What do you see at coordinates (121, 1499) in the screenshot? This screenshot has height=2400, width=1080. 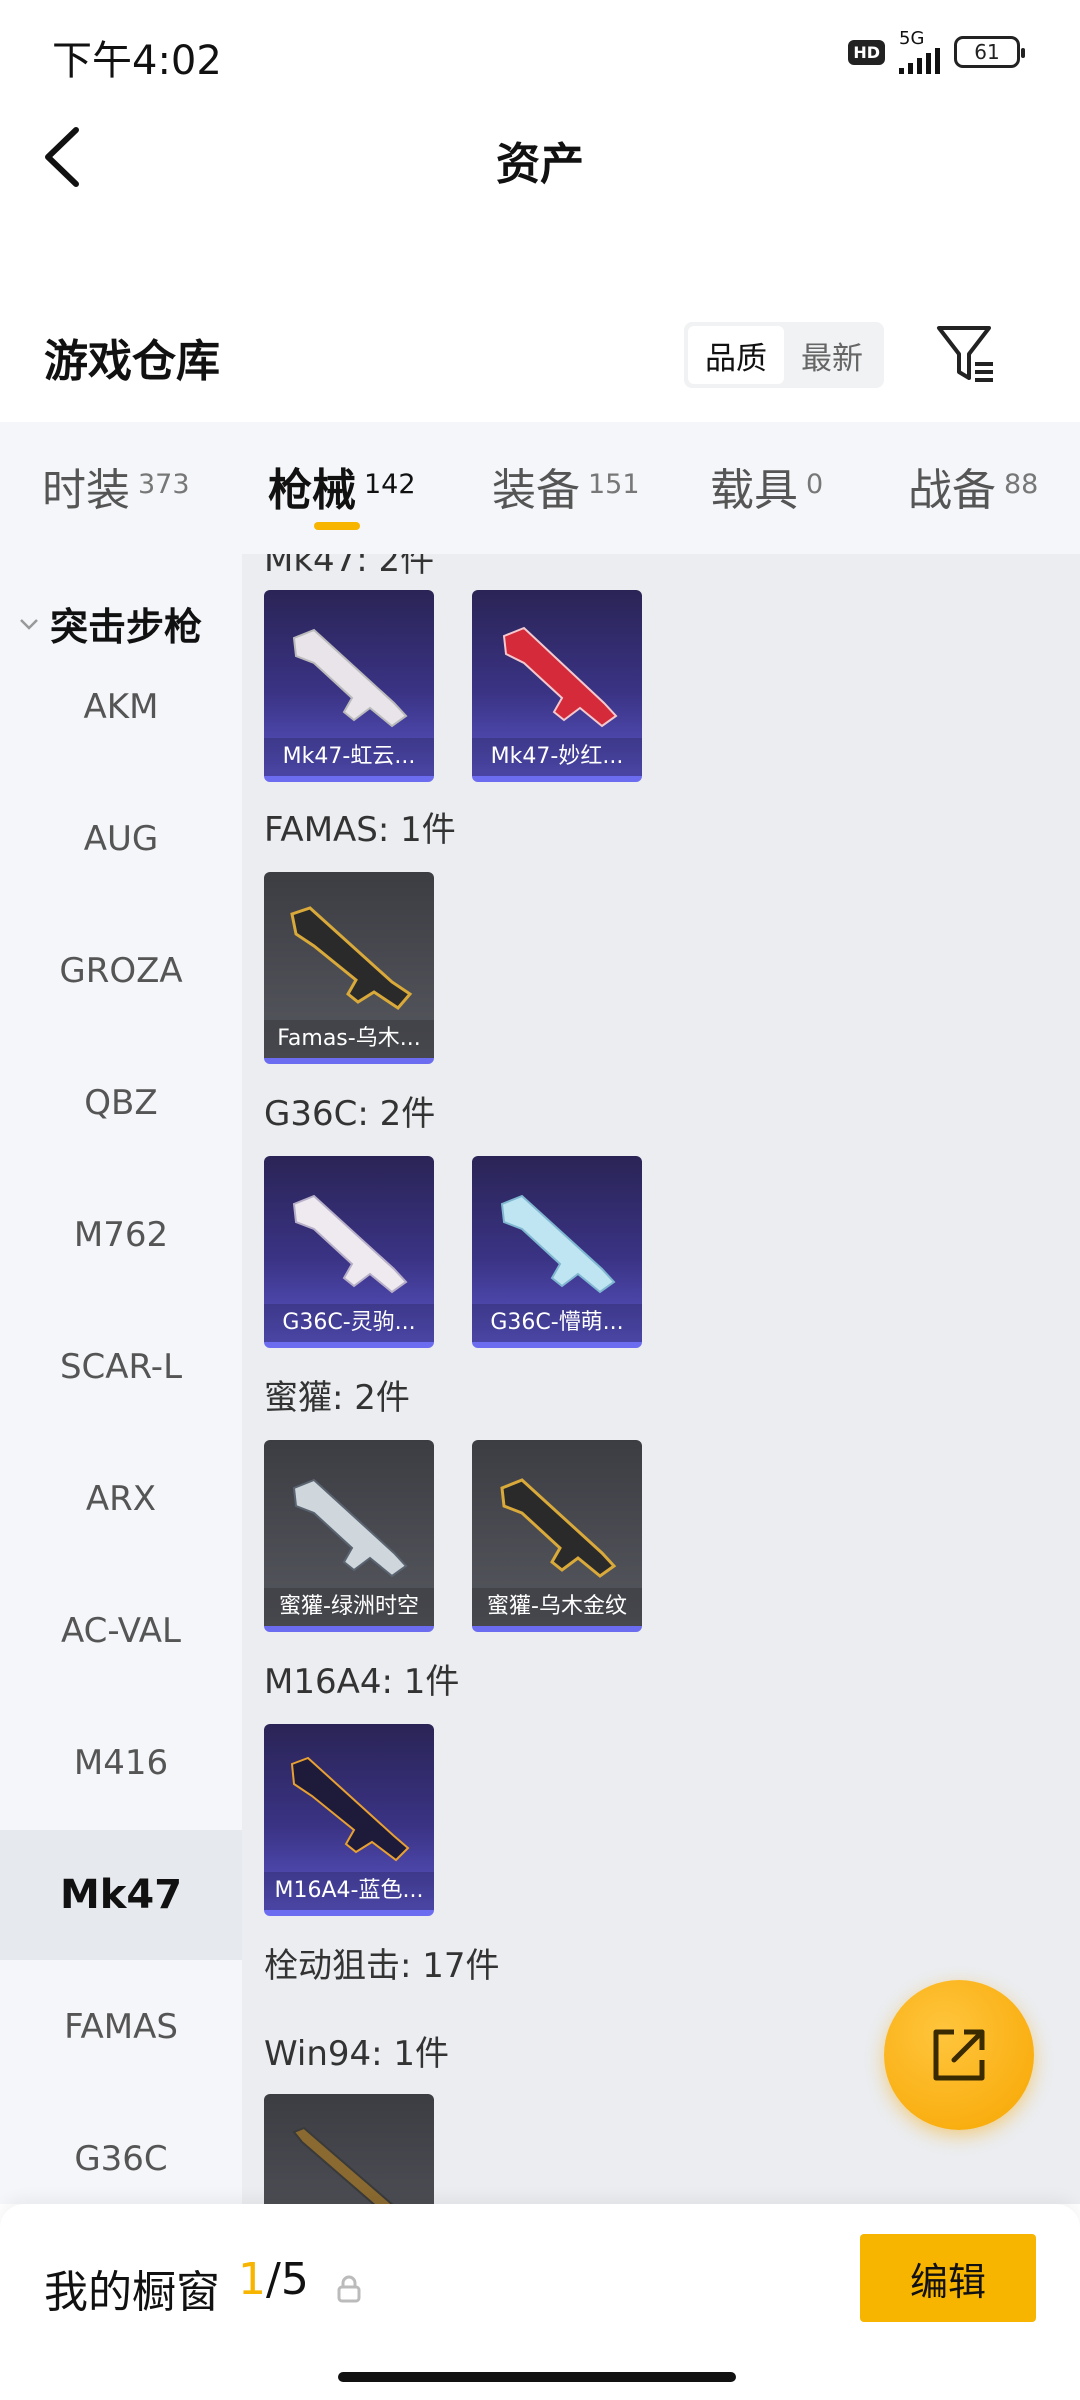 I see `sidebar-item-arx: ARX` at bounding box center [121, 1499].